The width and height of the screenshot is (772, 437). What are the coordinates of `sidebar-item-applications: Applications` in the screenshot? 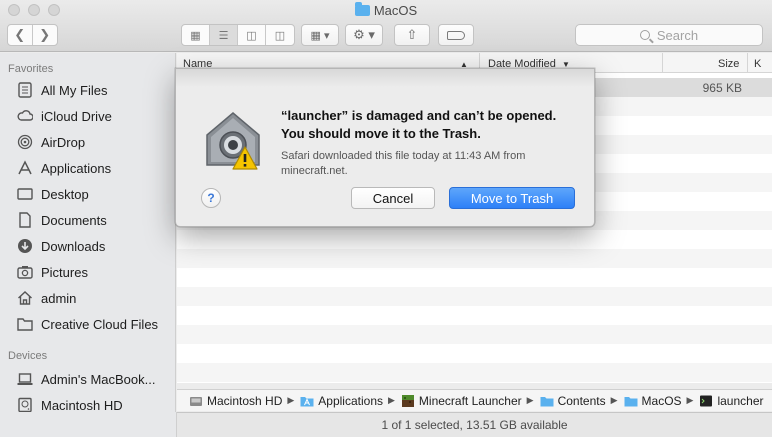 It's located at (64, 168).